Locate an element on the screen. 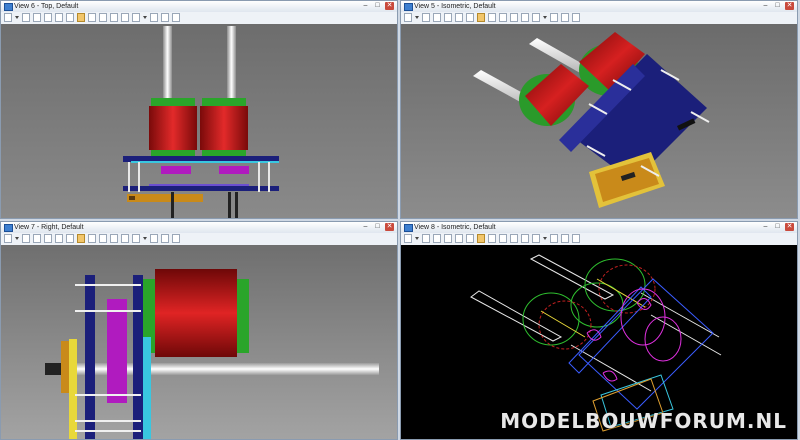 The image size is (800, 440). viewport-title: View 8 - Isometric, Default is located at coordinates (455, 227).